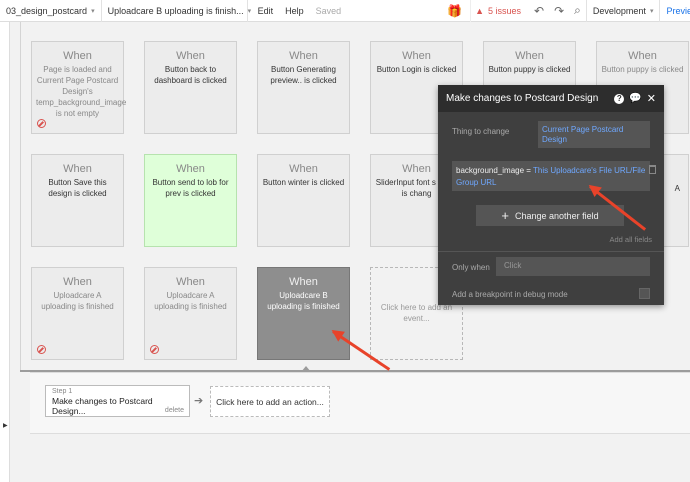  Describe the element at coordinates (619, 10) in the screenshot. I see `environment-name: Development` at that location.